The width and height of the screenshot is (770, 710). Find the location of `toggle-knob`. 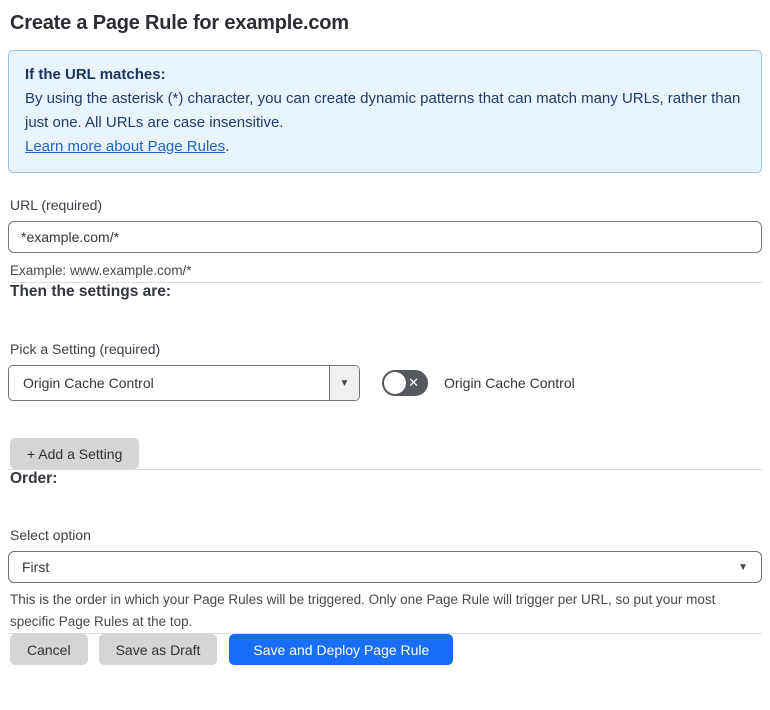

toggle-knob is located at coordinates (395, 383).